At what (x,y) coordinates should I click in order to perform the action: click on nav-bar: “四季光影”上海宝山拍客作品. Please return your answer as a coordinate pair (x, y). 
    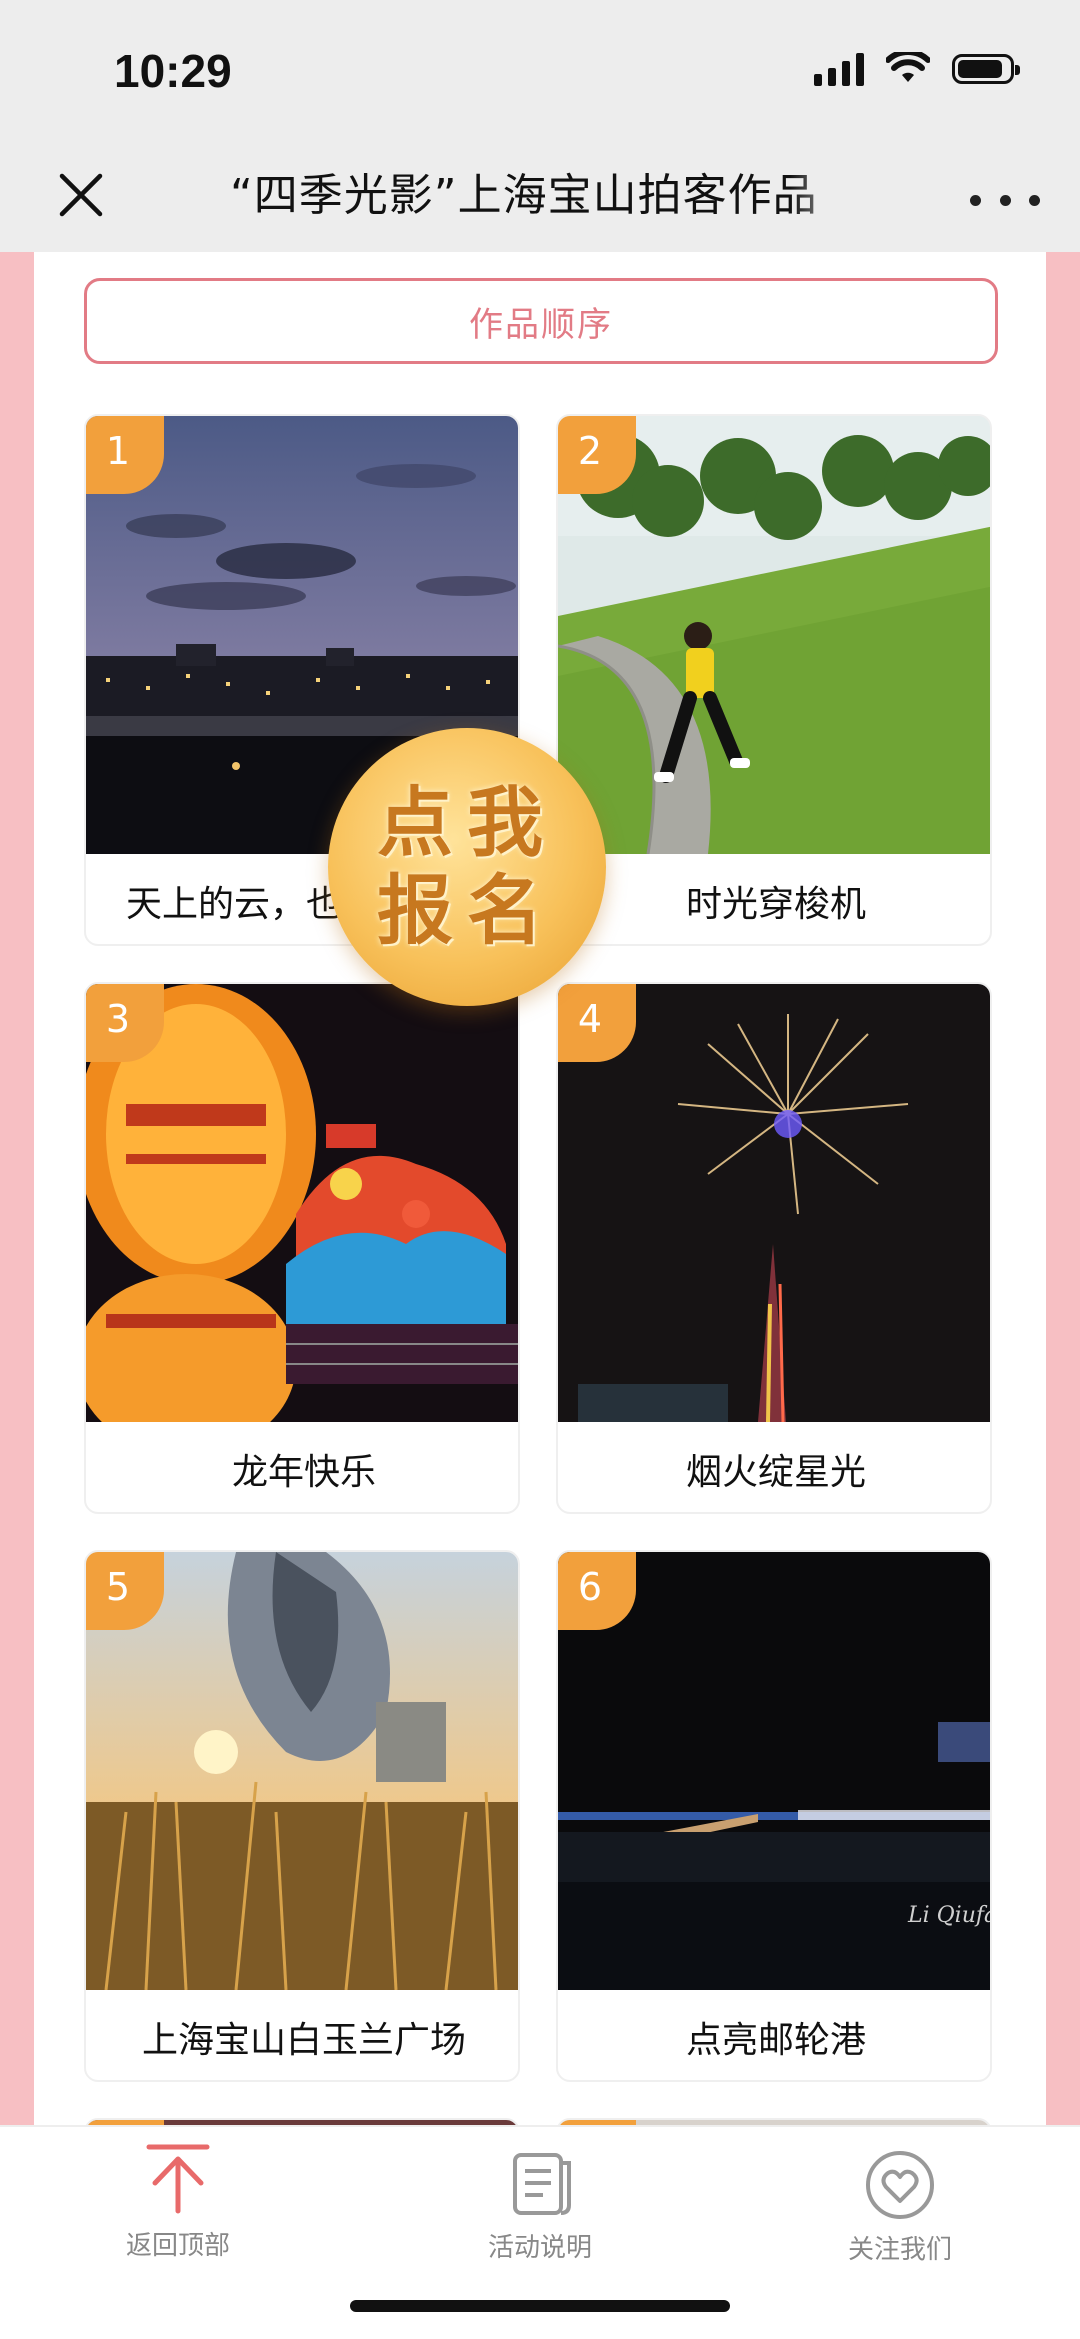
    Looking at the image, I should click on (540, 196).